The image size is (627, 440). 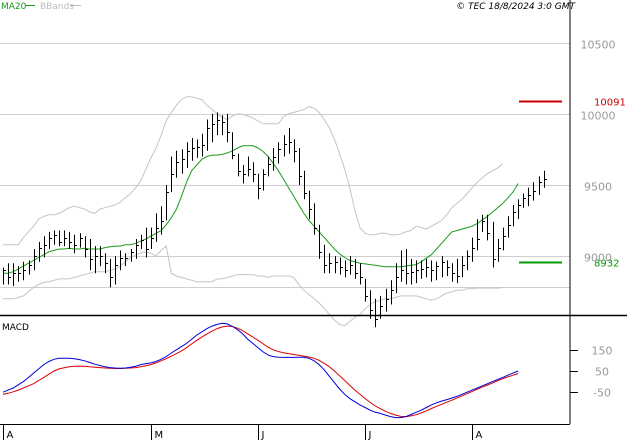 What do you see at coordinates (602, 351) in the screenshot?
I see `macd-tick-label-0: 150` at bounding box center [602, 351].